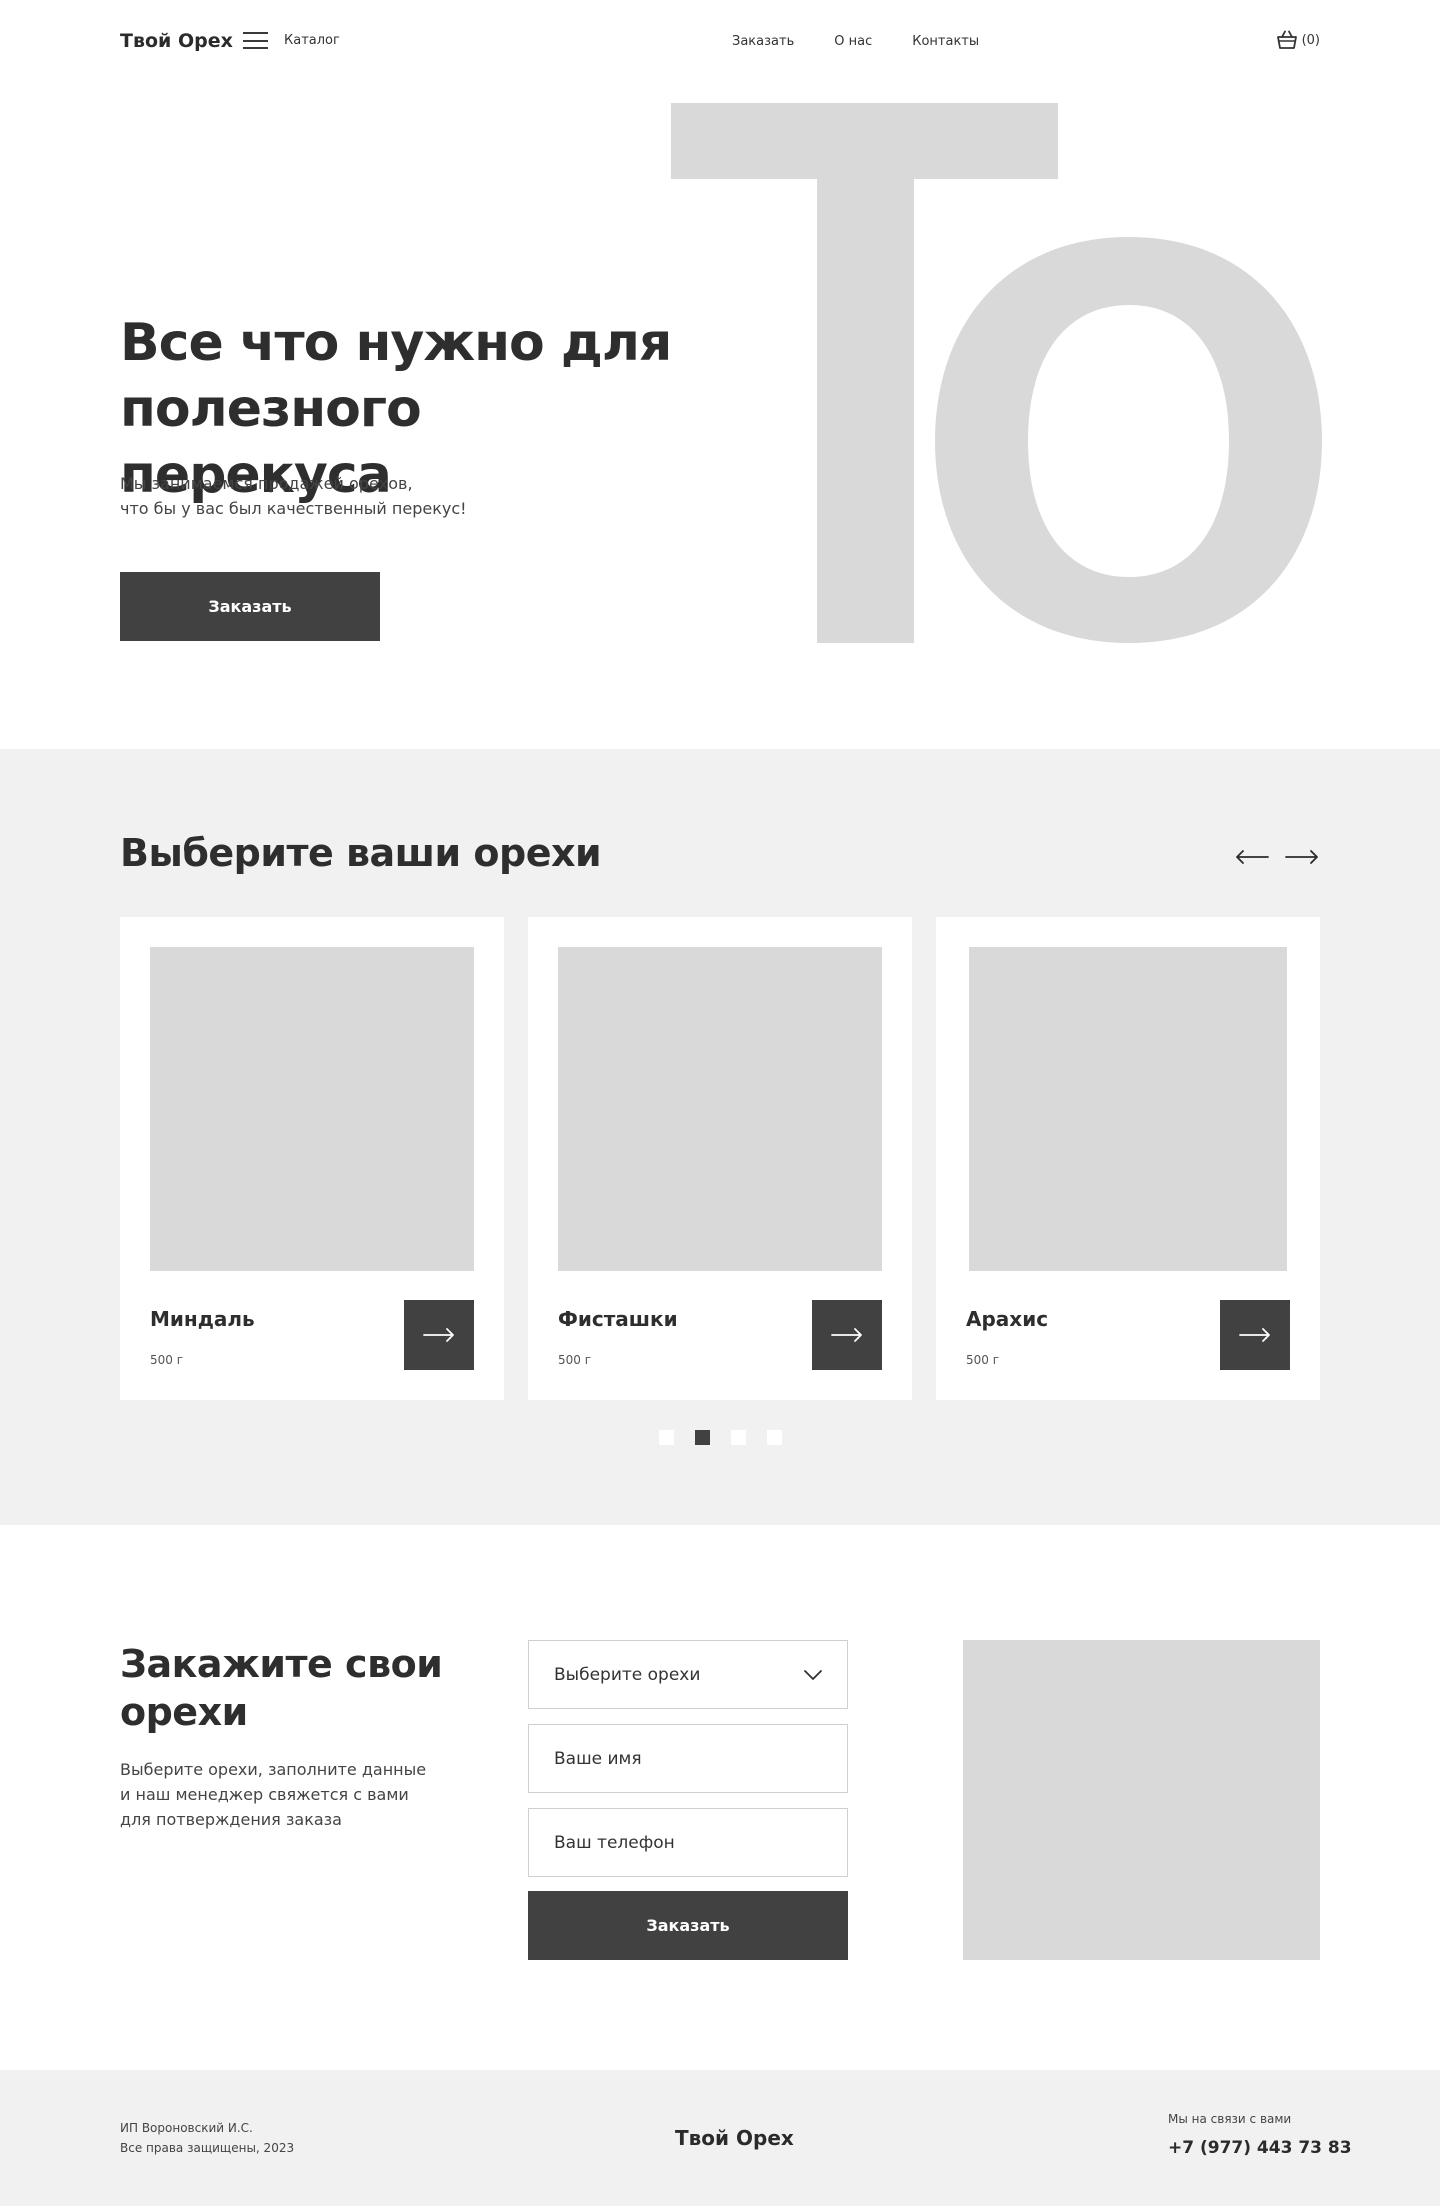 This screenshot has height=2206, width=1440. What do you see at coordinates (720, 1437) in the screenshot?
I see `slider-pagination` at bounding box center [720, 1437].